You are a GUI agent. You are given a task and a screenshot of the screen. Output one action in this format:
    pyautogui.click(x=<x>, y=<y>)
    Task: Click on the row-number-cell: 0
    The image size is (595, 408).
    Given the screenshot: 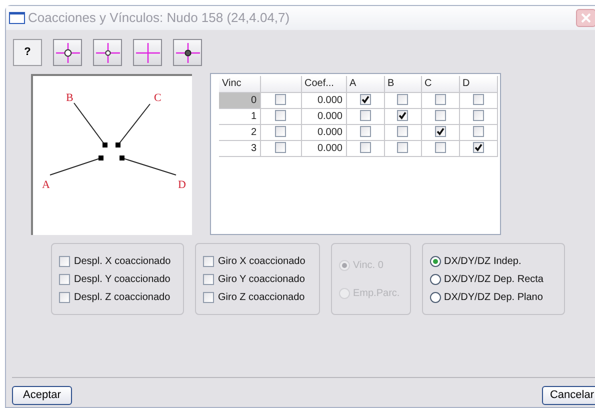 What is the action you would take?
    pyautogui.click(x=239, y=100)
    